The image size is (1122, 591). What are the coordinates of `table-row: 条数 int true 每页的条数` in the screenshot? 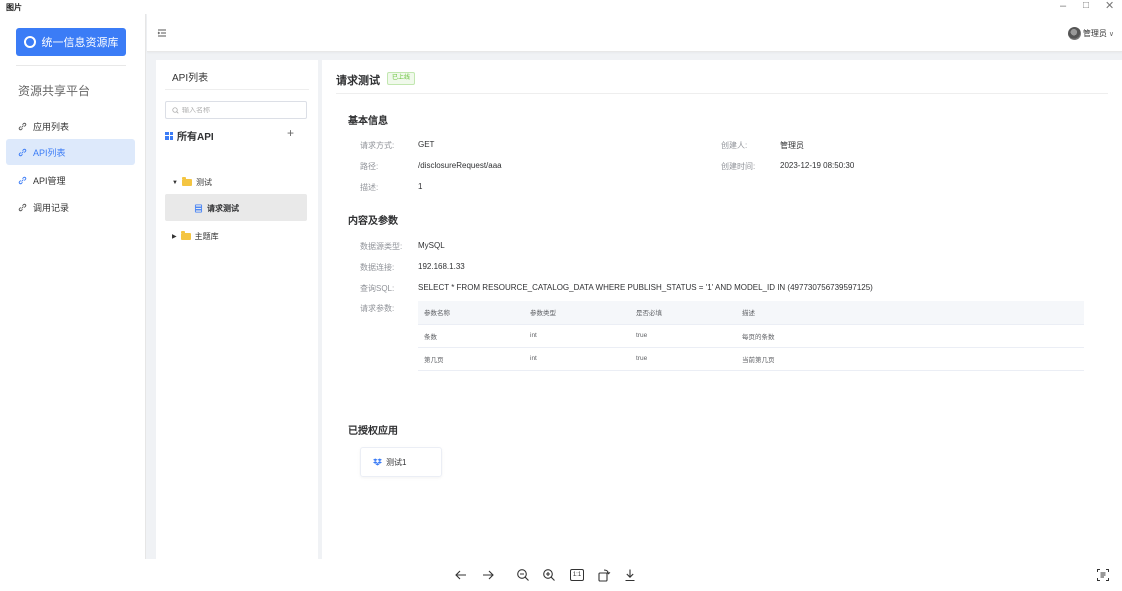 It's located at (751, 336).